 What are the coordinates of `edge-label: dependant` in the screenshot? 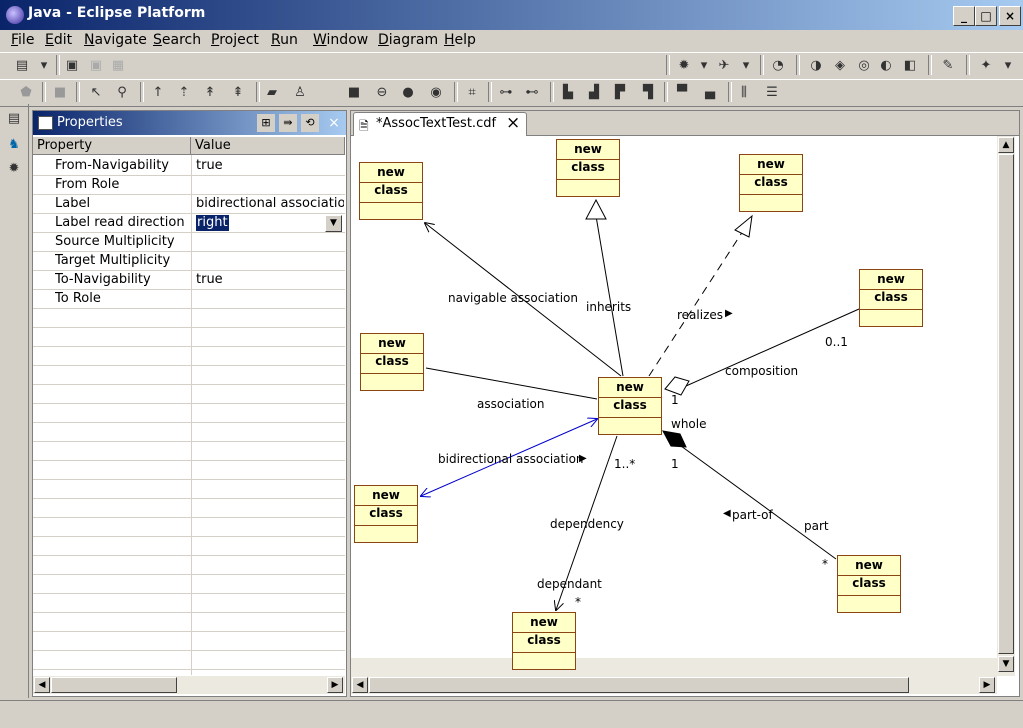 It's located at (569, 584).